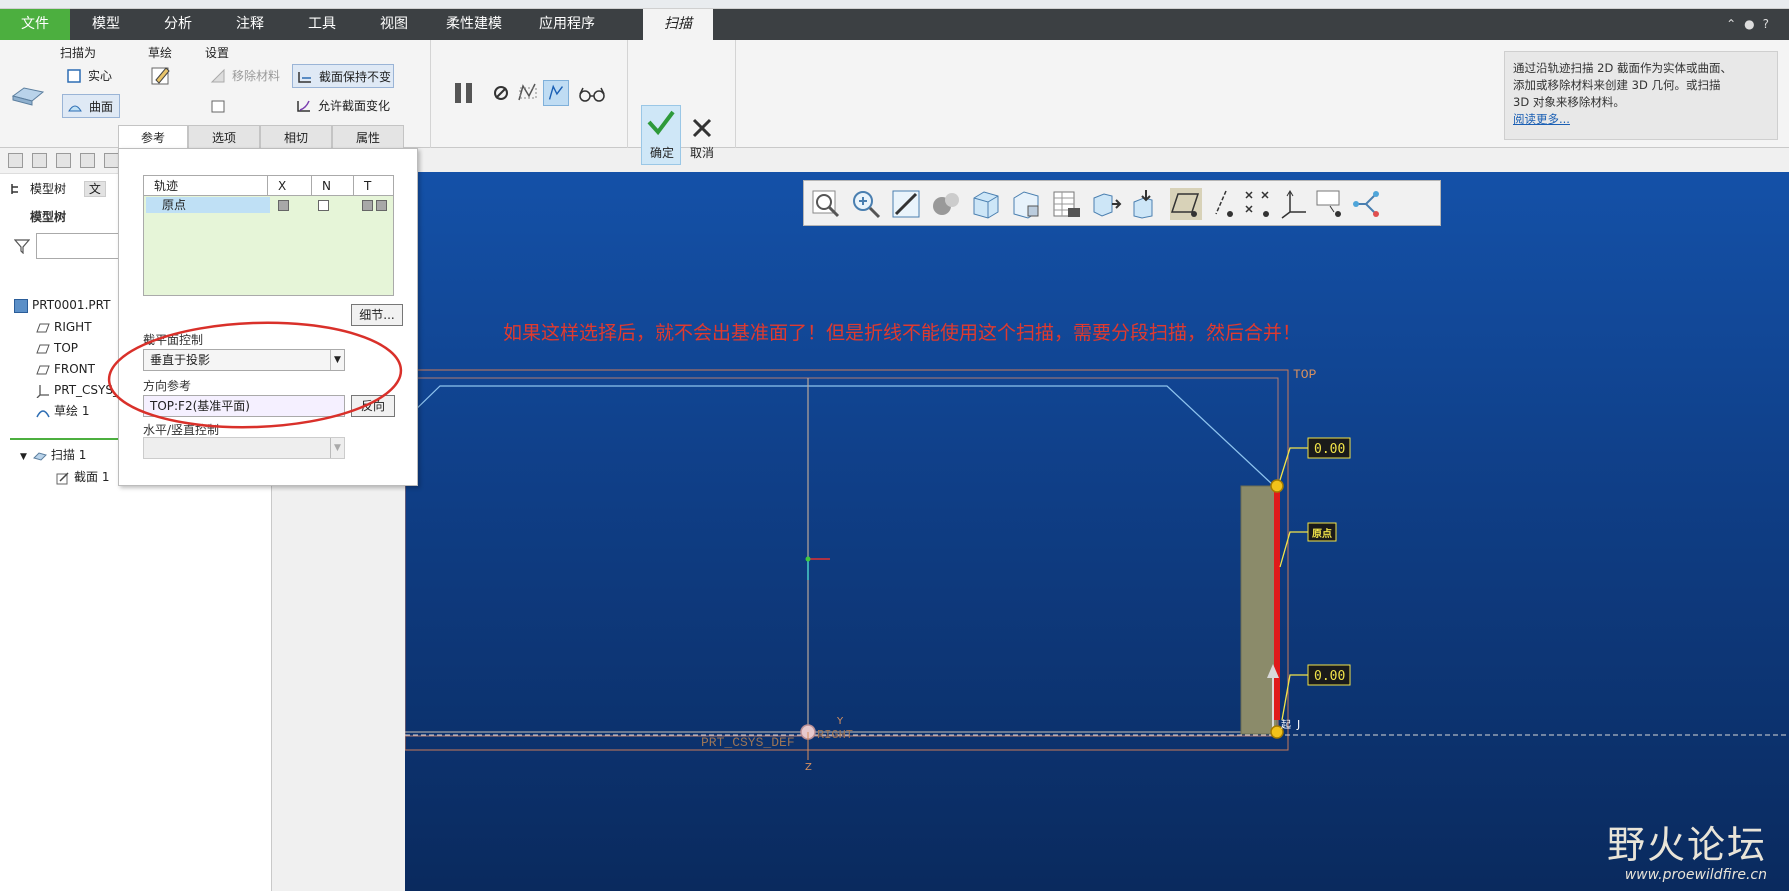 This screenshot has width=1789, height=891. What do you see at coordinates (178, 24) in the screenshot?
I see `tab-analysis: 分析` at bounding box center [178, 24].